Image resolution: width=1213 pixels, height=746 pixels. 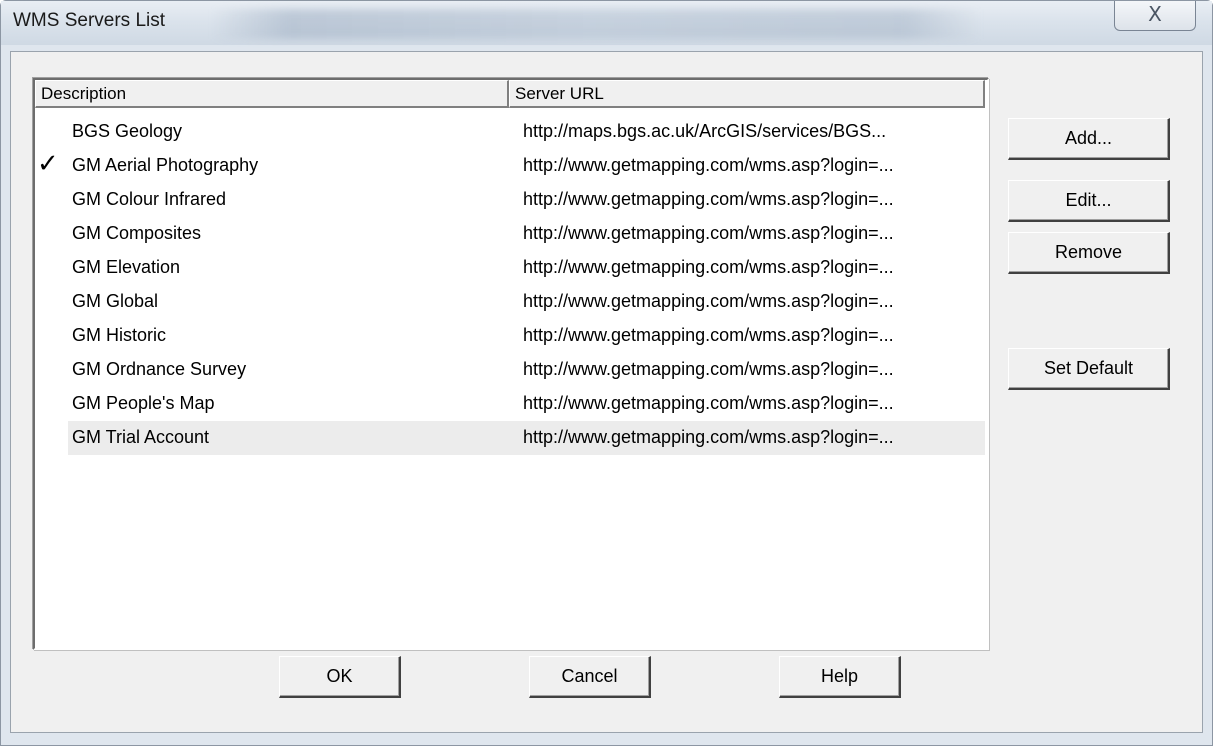 What do you see at coordinates (126, 267) in the screenshot?
I see `row-description: GM Elevation` at bounding box center [126, 267].